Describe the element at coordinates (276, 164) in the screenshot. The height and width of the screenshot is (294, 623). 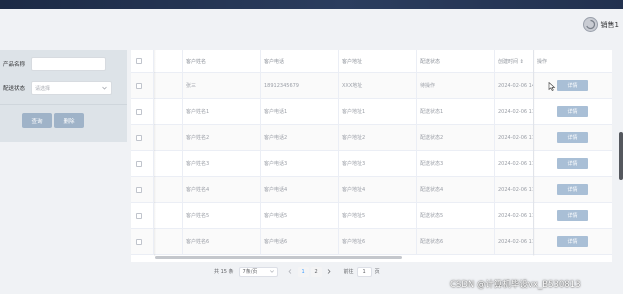
I see `cell-phone: 客户电话3` at that location.